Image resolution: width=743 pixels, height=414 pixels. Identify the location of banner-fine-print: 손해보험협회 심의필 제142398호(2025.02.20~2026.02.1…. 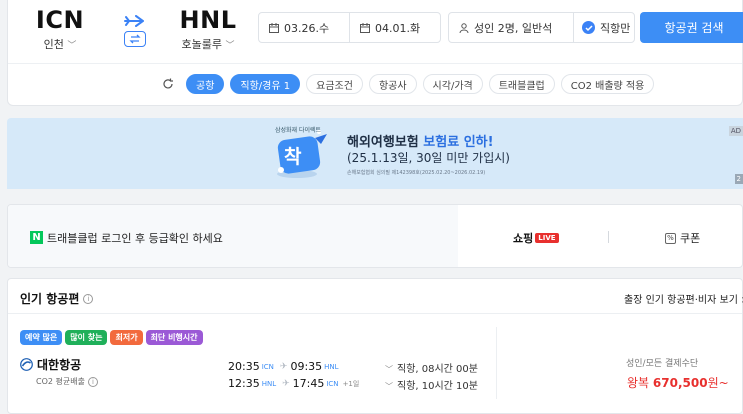
(416, 173).